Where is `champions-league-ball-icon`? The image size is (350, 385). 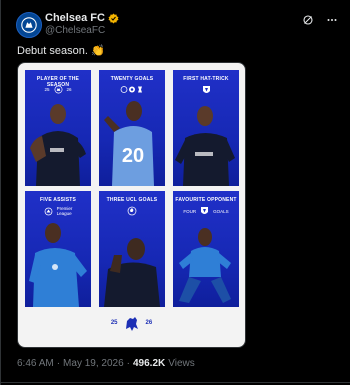 champions-league-ball-icon is located at coordinates (132, 211).